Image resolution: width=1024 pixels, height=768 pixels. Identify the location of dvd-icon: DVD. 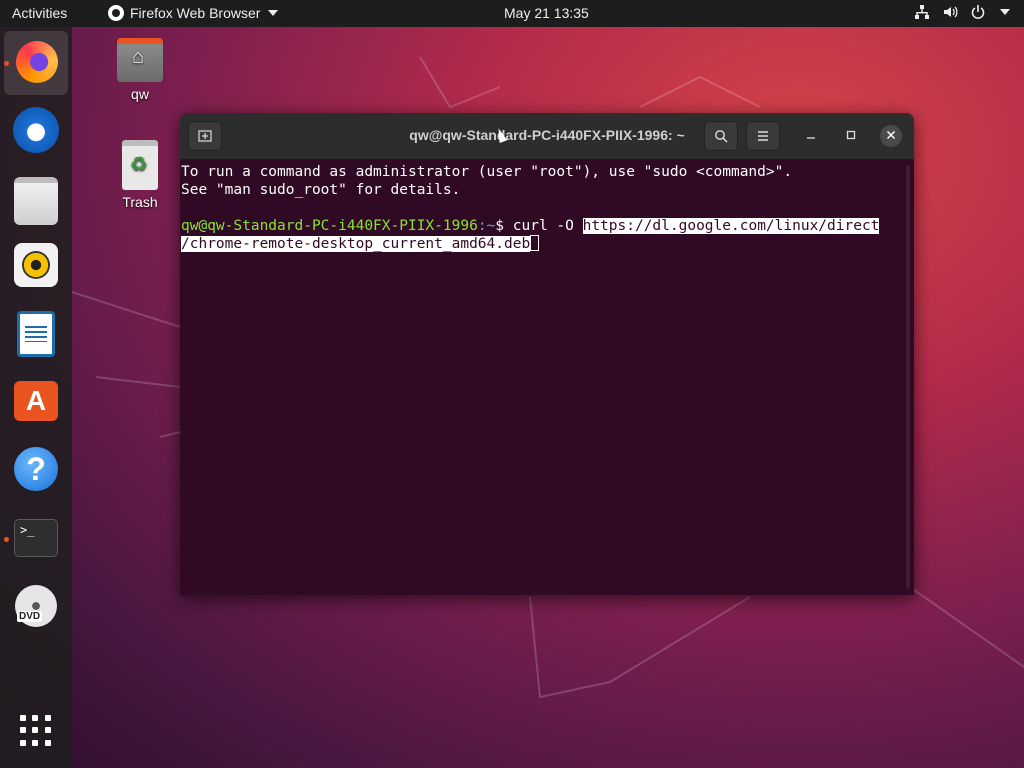
(36, 606).